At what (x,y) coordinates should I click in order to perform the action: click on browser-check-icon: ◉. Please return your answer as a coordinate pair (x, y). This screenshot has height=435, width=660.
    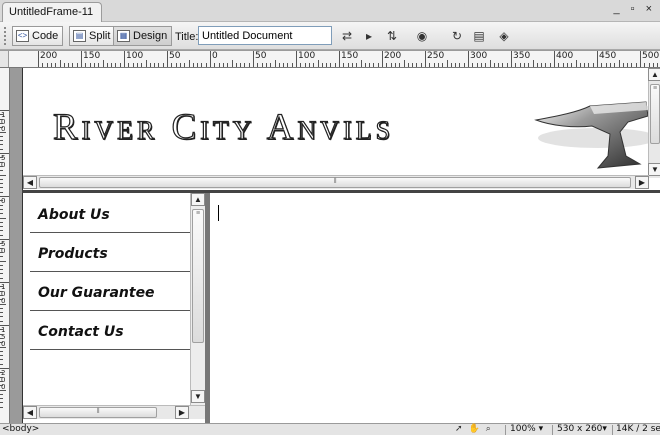
    Looking at the image, I should click on (422, 36).